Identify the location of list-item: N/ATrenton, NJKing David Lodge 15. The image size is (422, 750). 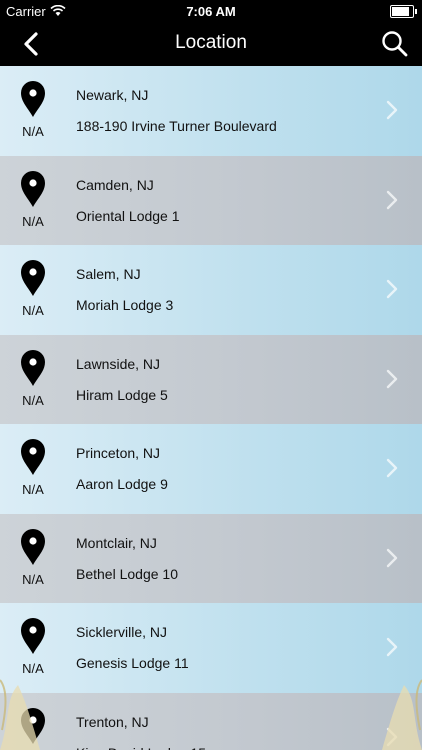
(211, 721).